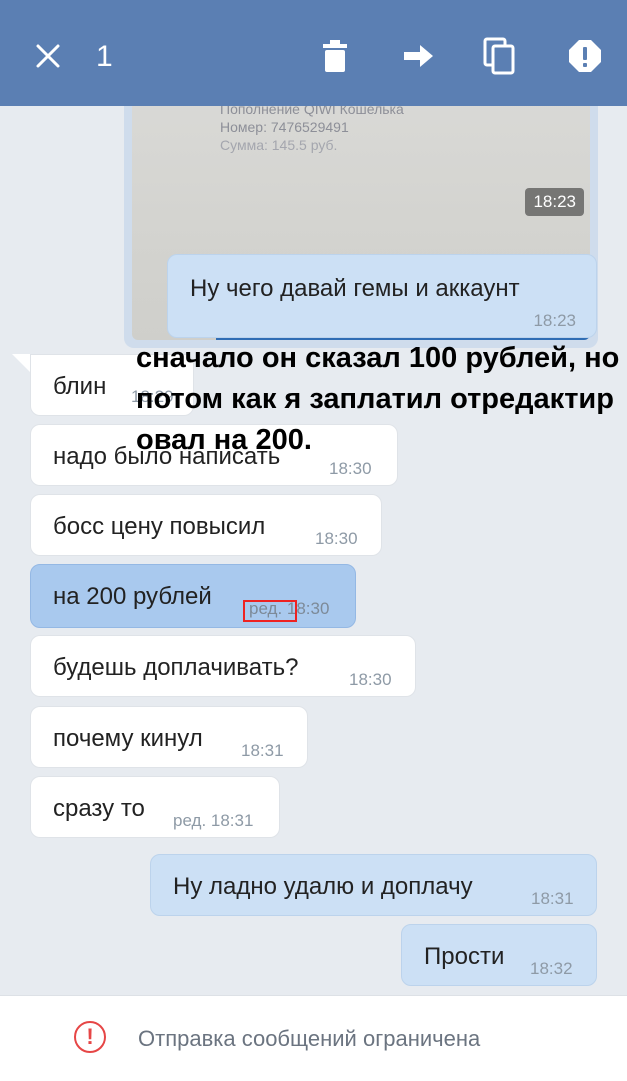  Describe the element at coordinates (155, 807) in the screenshot. I see `message-bubble: сразу то ред. 18:31` at that location.